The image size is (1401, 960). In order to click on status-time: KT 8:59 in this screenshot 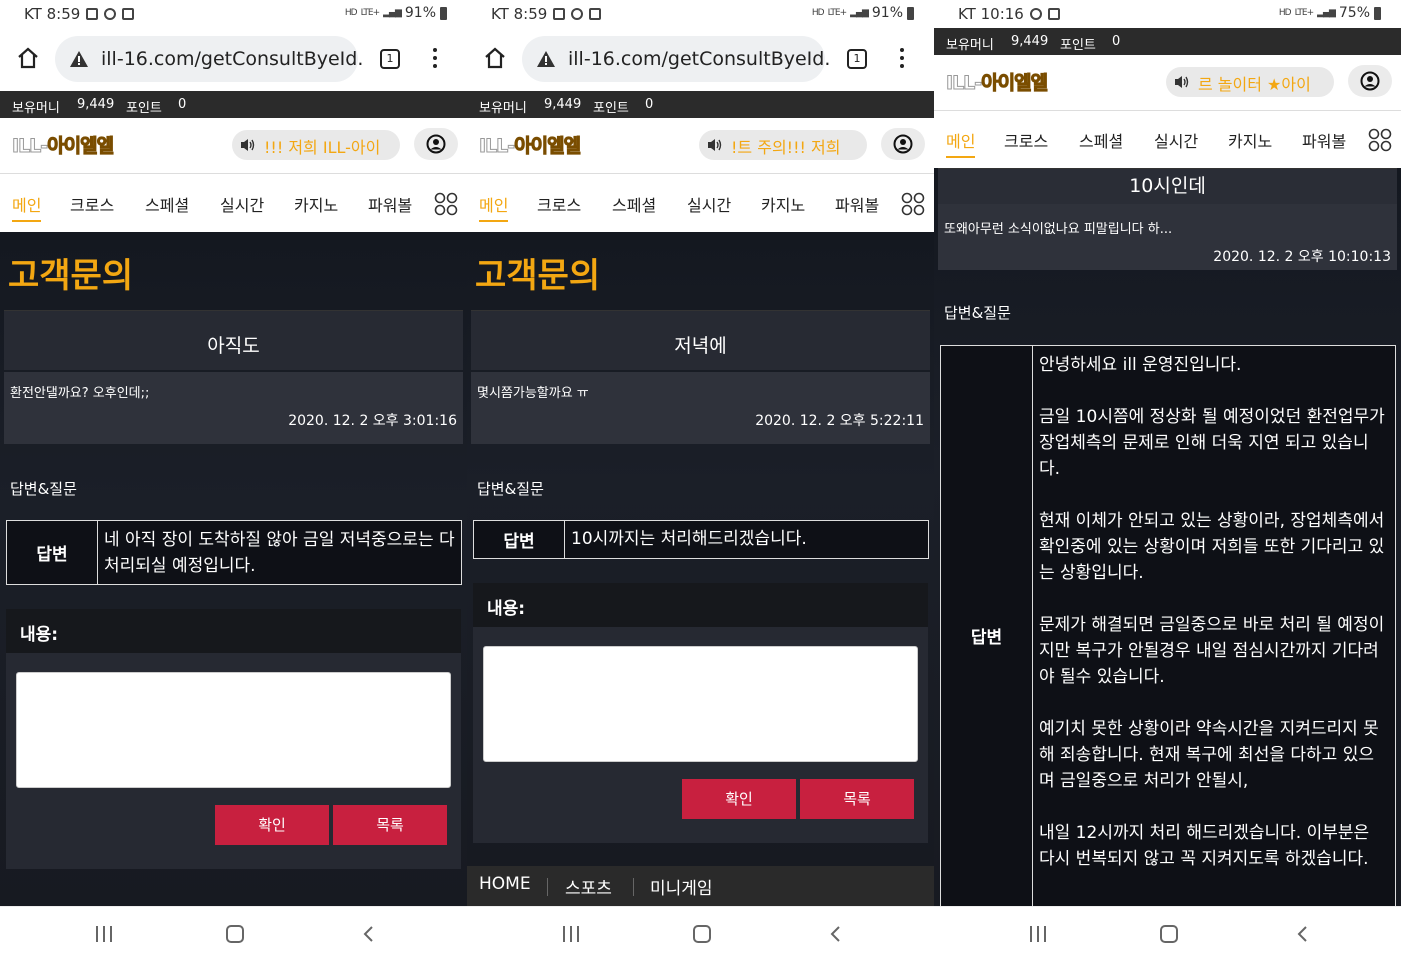, I will do `click(52, 14)`.